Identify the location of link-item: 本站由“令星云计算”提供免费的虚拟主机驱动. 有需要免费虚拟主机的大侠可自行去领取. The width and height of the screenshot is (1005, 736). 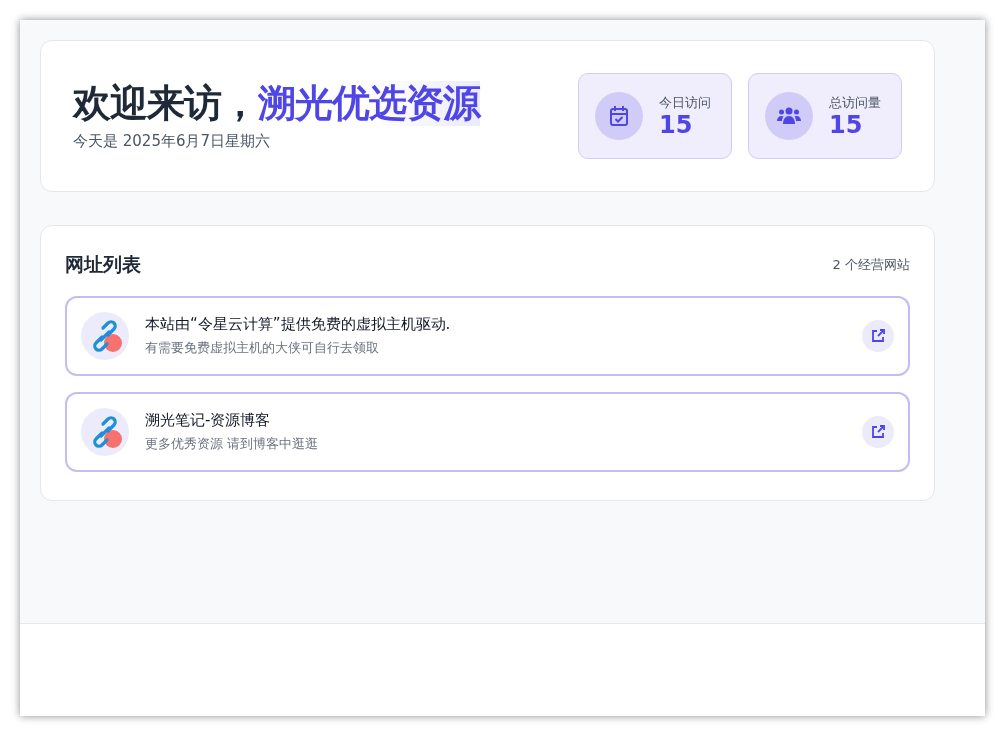
(487, 336).